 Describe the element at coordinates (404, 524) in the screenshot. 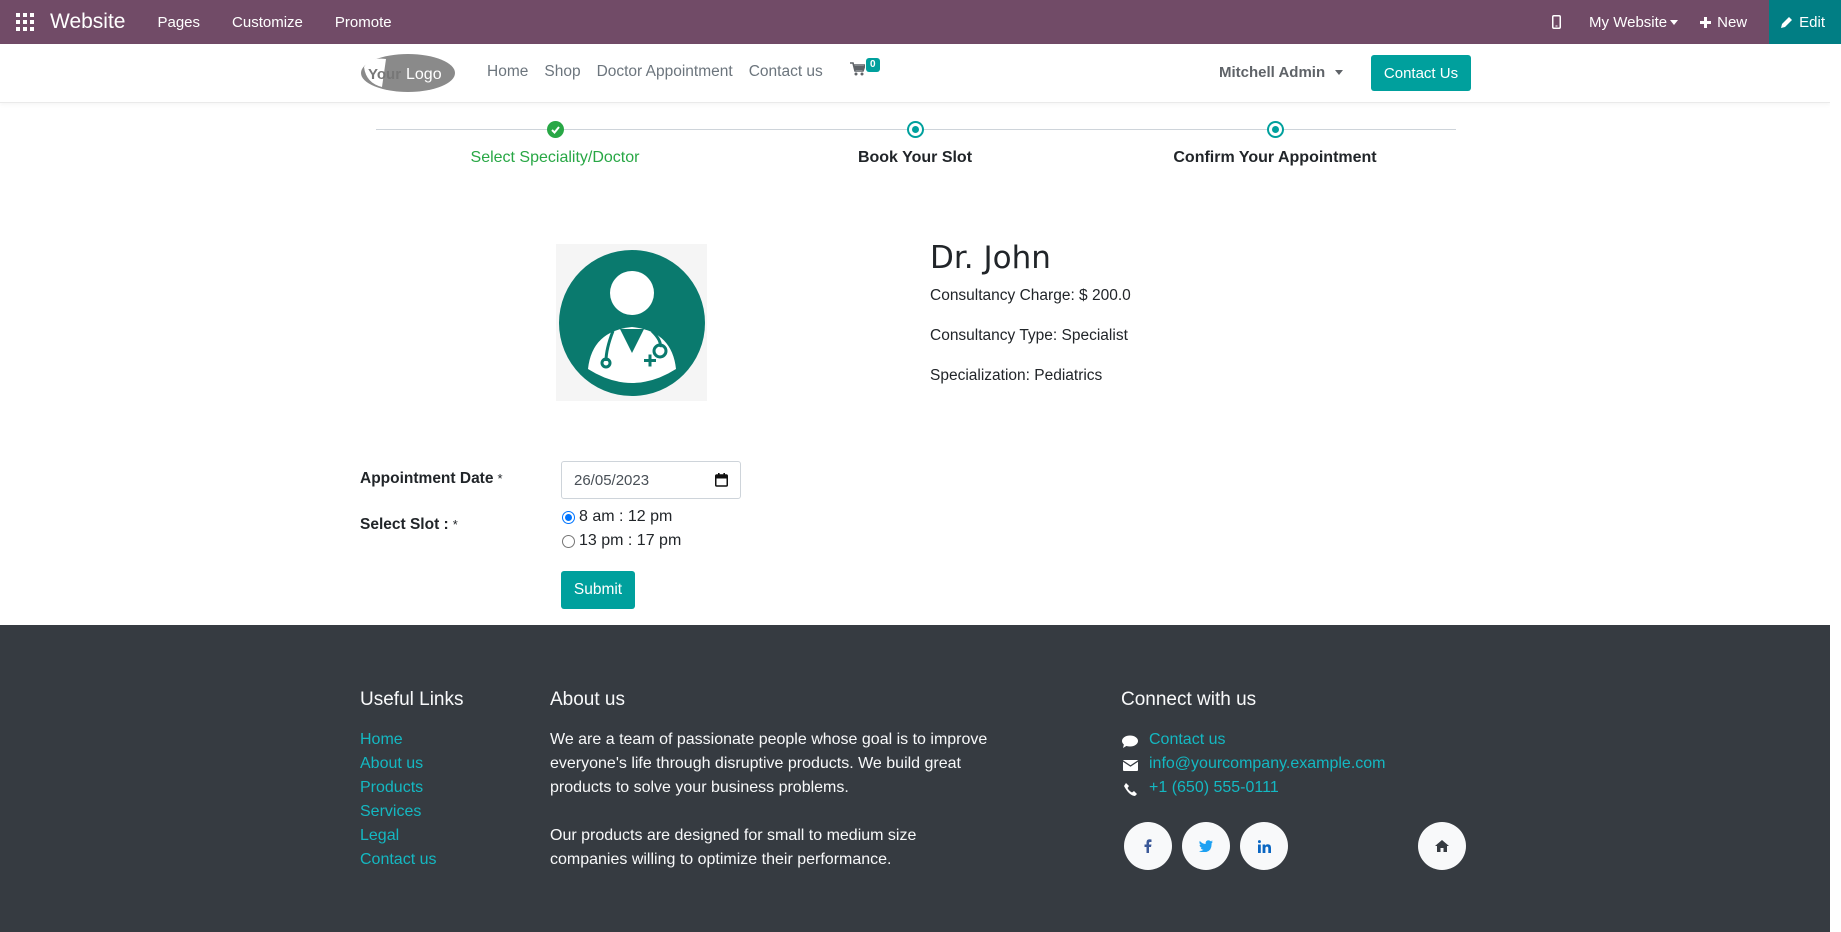

I see `select-slot-label-text: Select Slot :` at that location.